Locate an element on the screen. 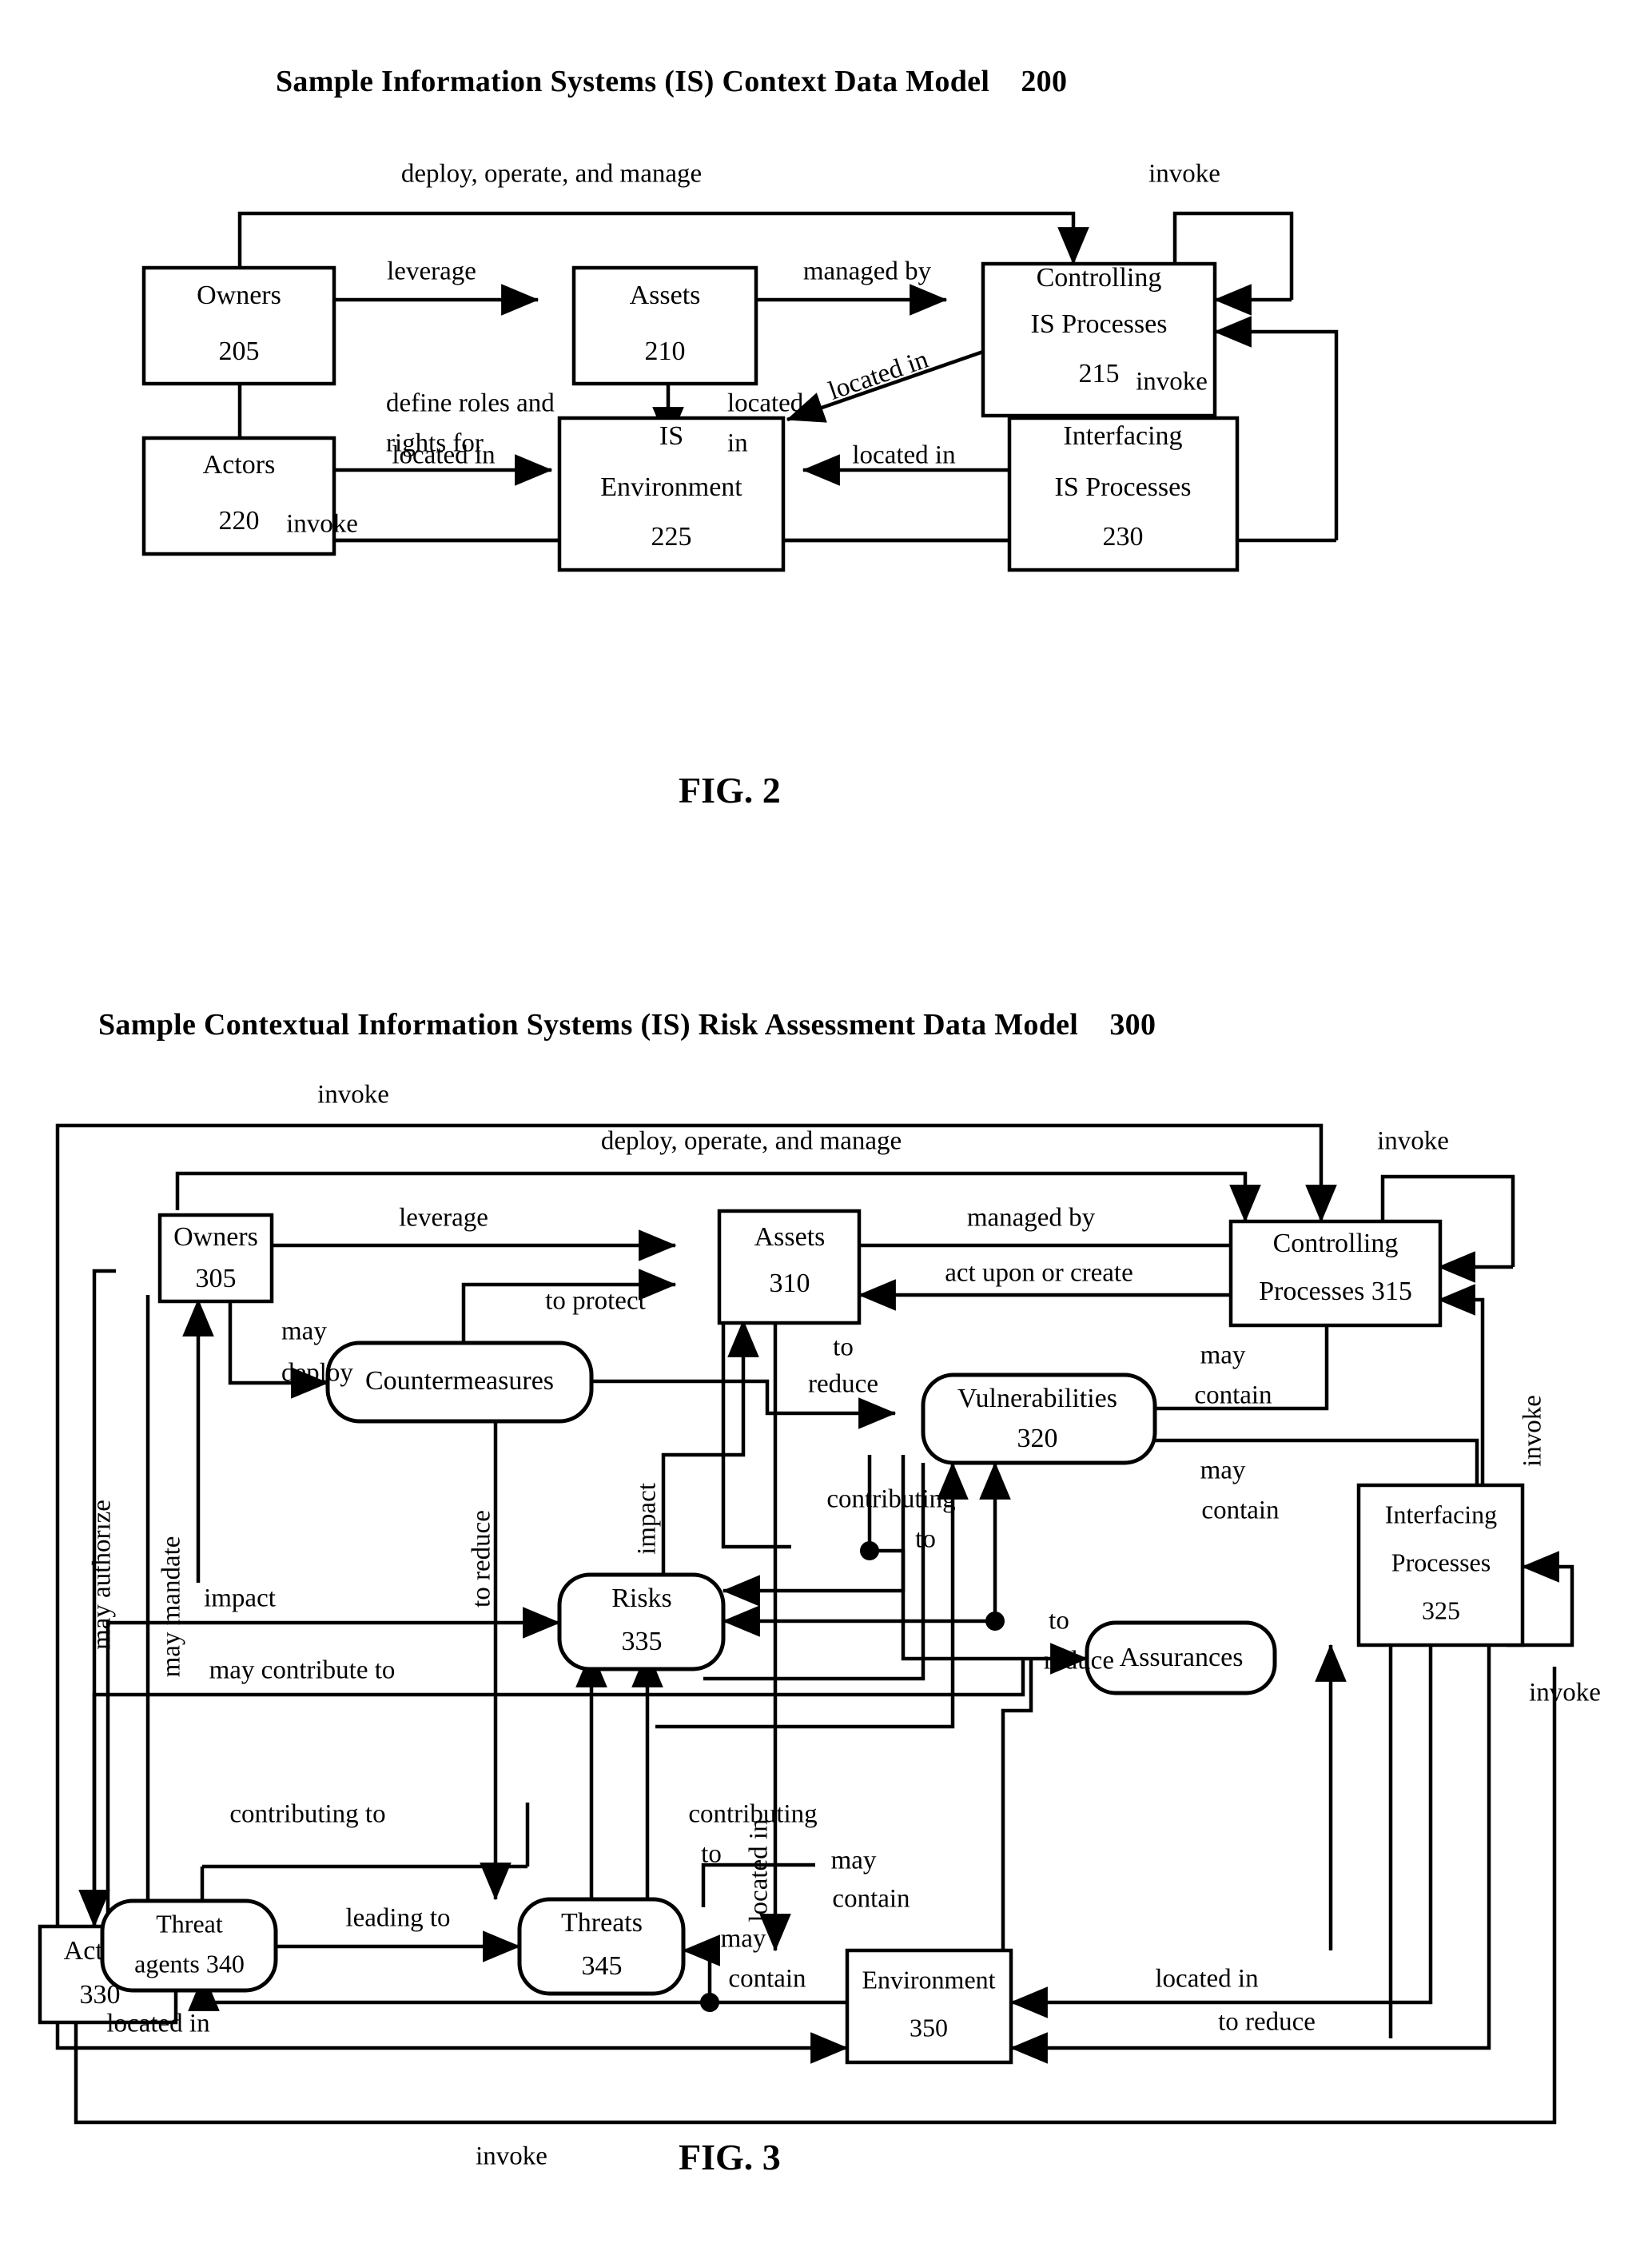 The width and height of the screenshot is (1652, 2251). label-located-in-interfacing: located in is located at coordinates (903, 455).